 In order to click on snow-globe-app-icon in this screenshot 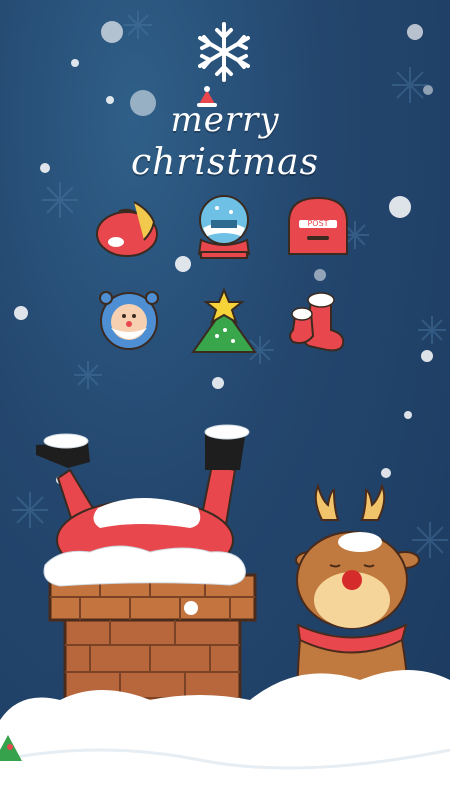, I will do `click(224, 227)`.